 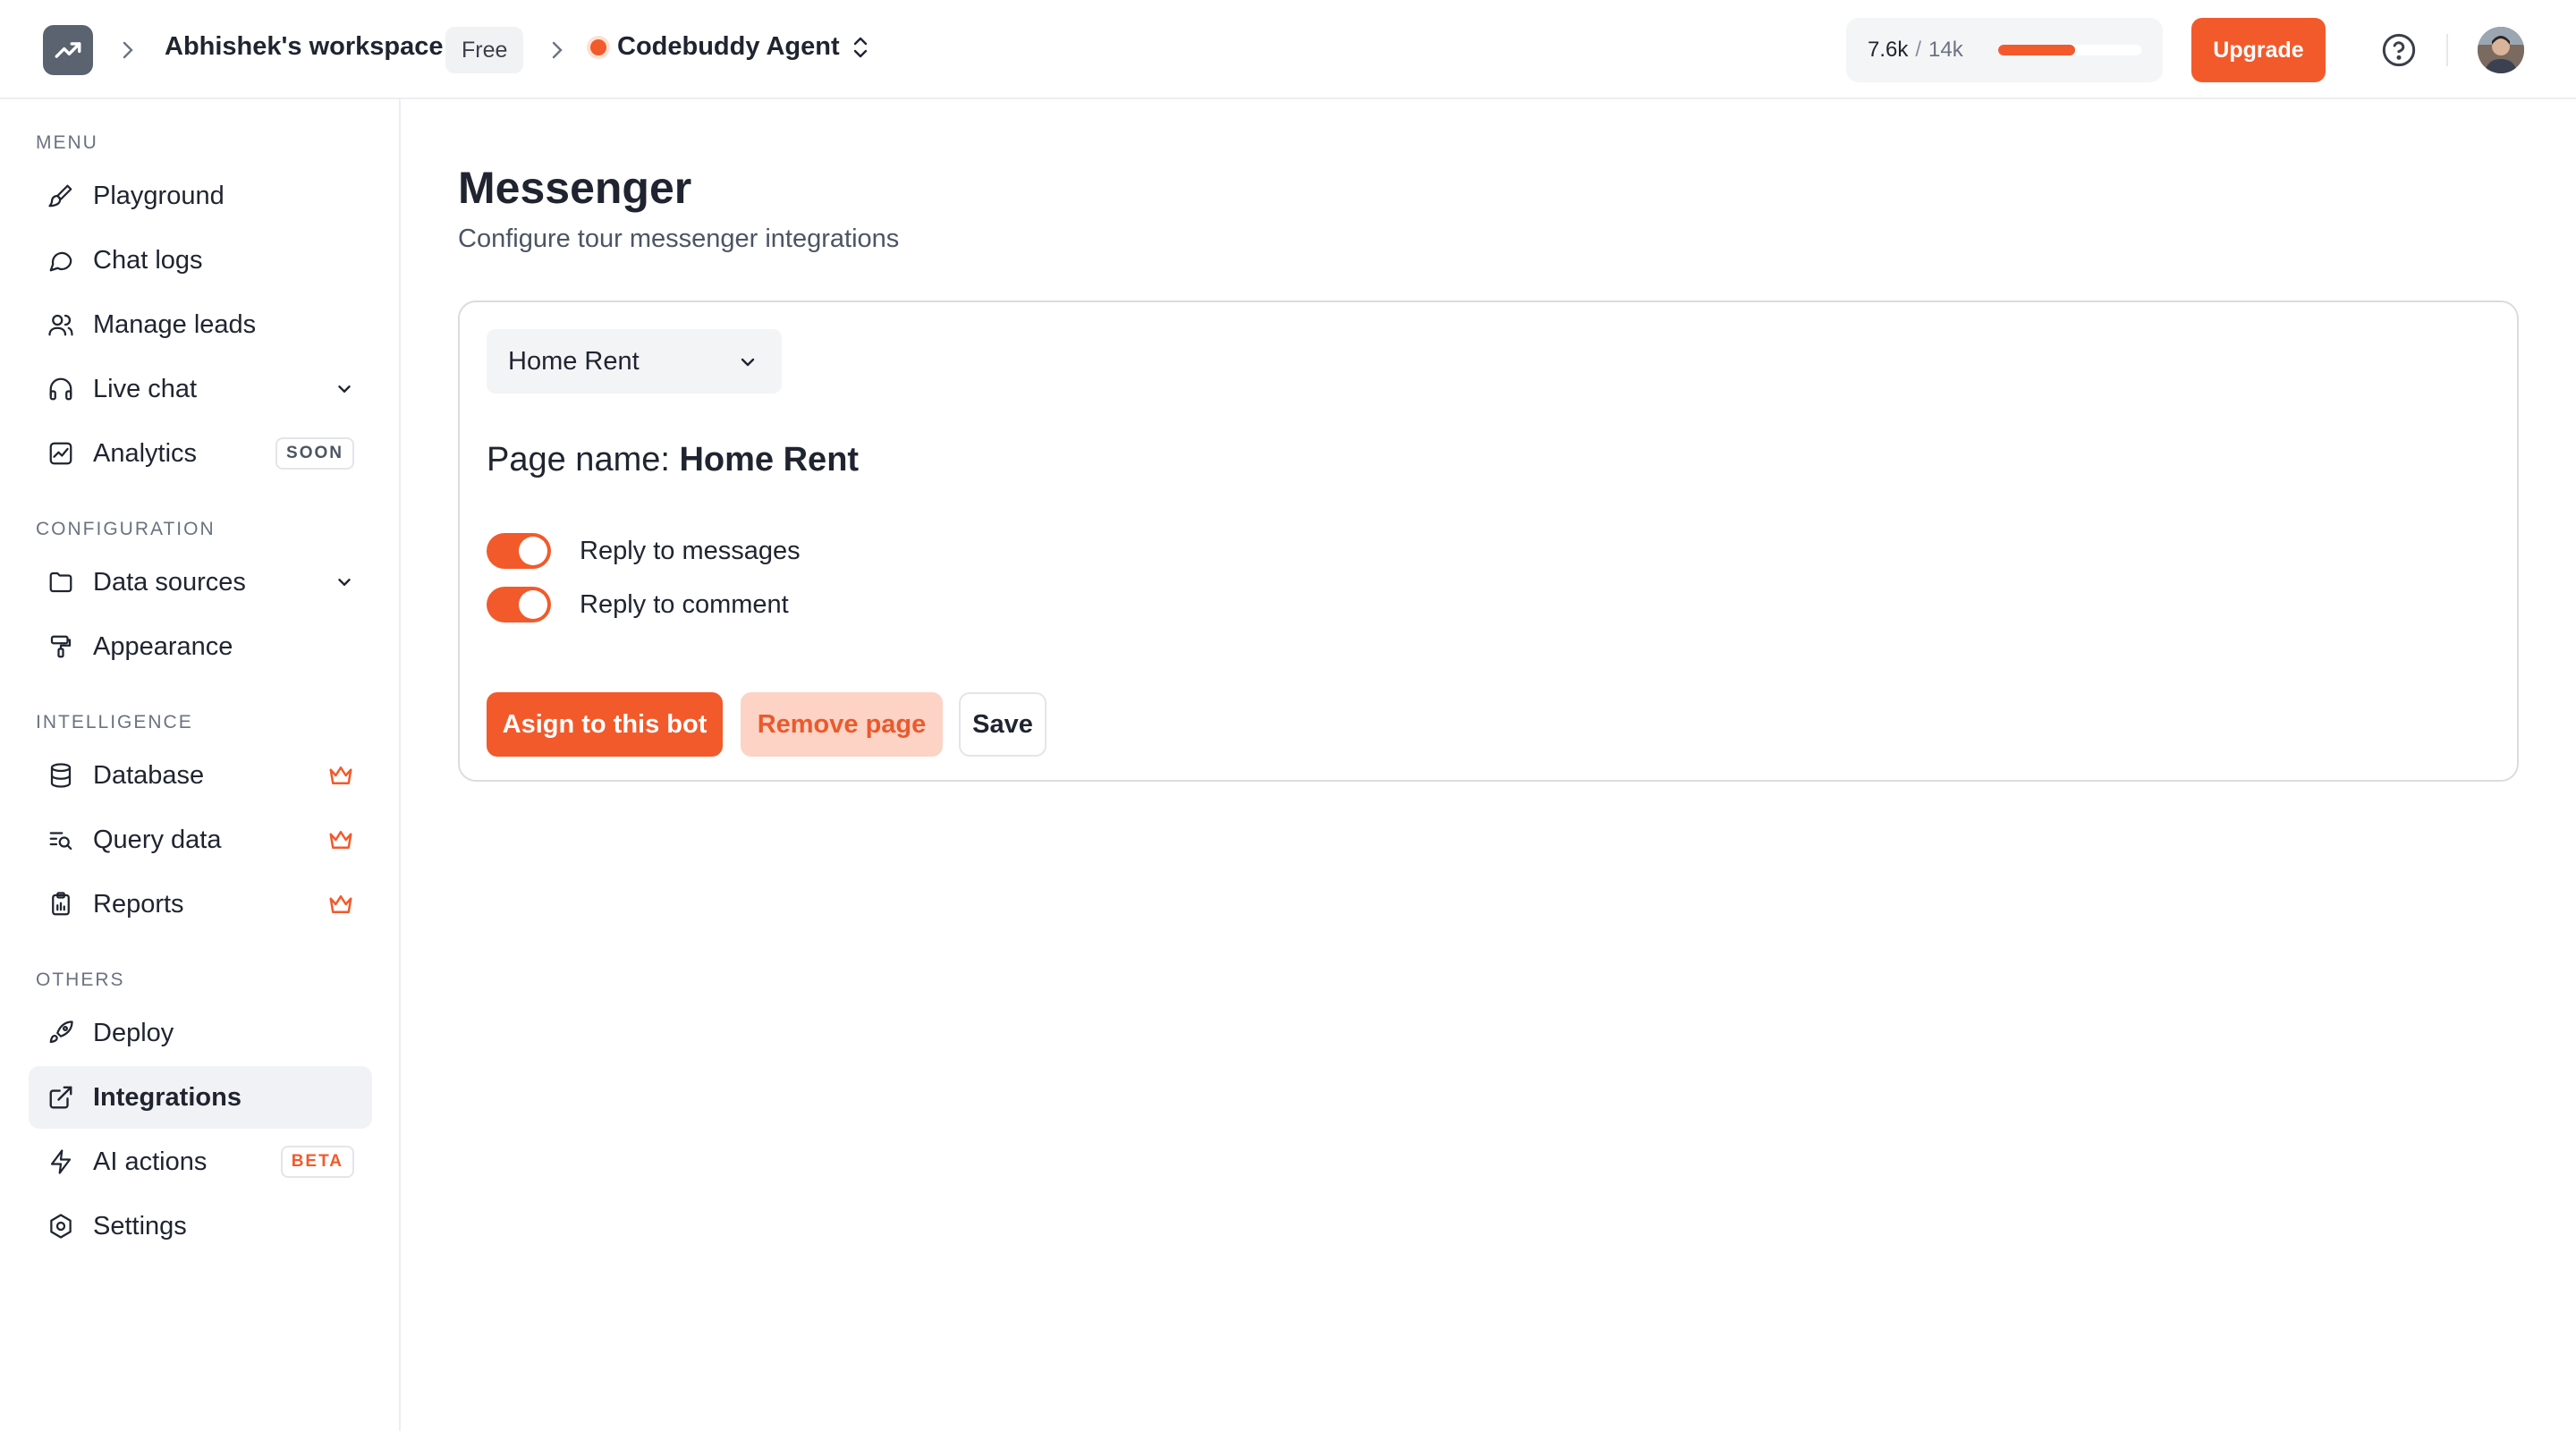 What do you see at coordinates (169, 582) in the screenshot?
I see `sidebar-item-label: Data sources` at bounding box center [169, 582].